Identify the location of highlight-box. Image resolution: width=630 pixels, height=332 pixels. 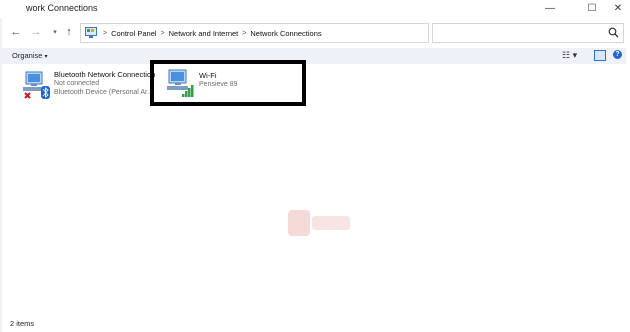
(228, 83).